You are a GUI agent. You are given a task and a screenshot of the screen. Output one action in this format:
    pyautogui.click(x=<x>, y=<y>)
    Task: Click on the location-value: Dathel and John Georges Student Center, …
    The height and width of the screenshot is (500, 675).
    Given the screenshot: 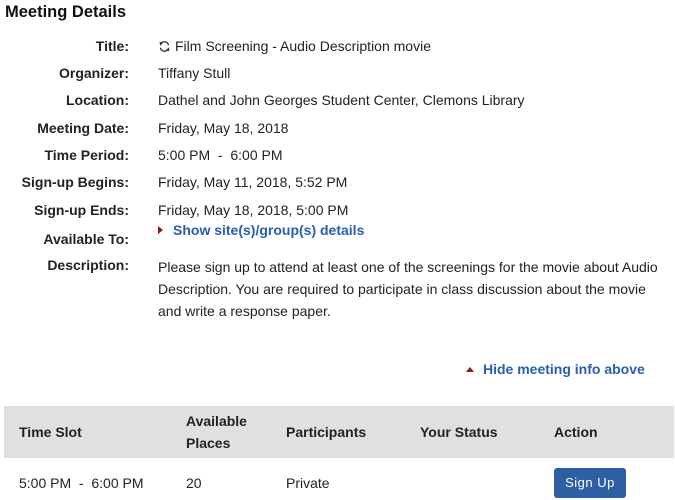 What is the action you would take?
    pyautogui.click(x=341, y=100)
    